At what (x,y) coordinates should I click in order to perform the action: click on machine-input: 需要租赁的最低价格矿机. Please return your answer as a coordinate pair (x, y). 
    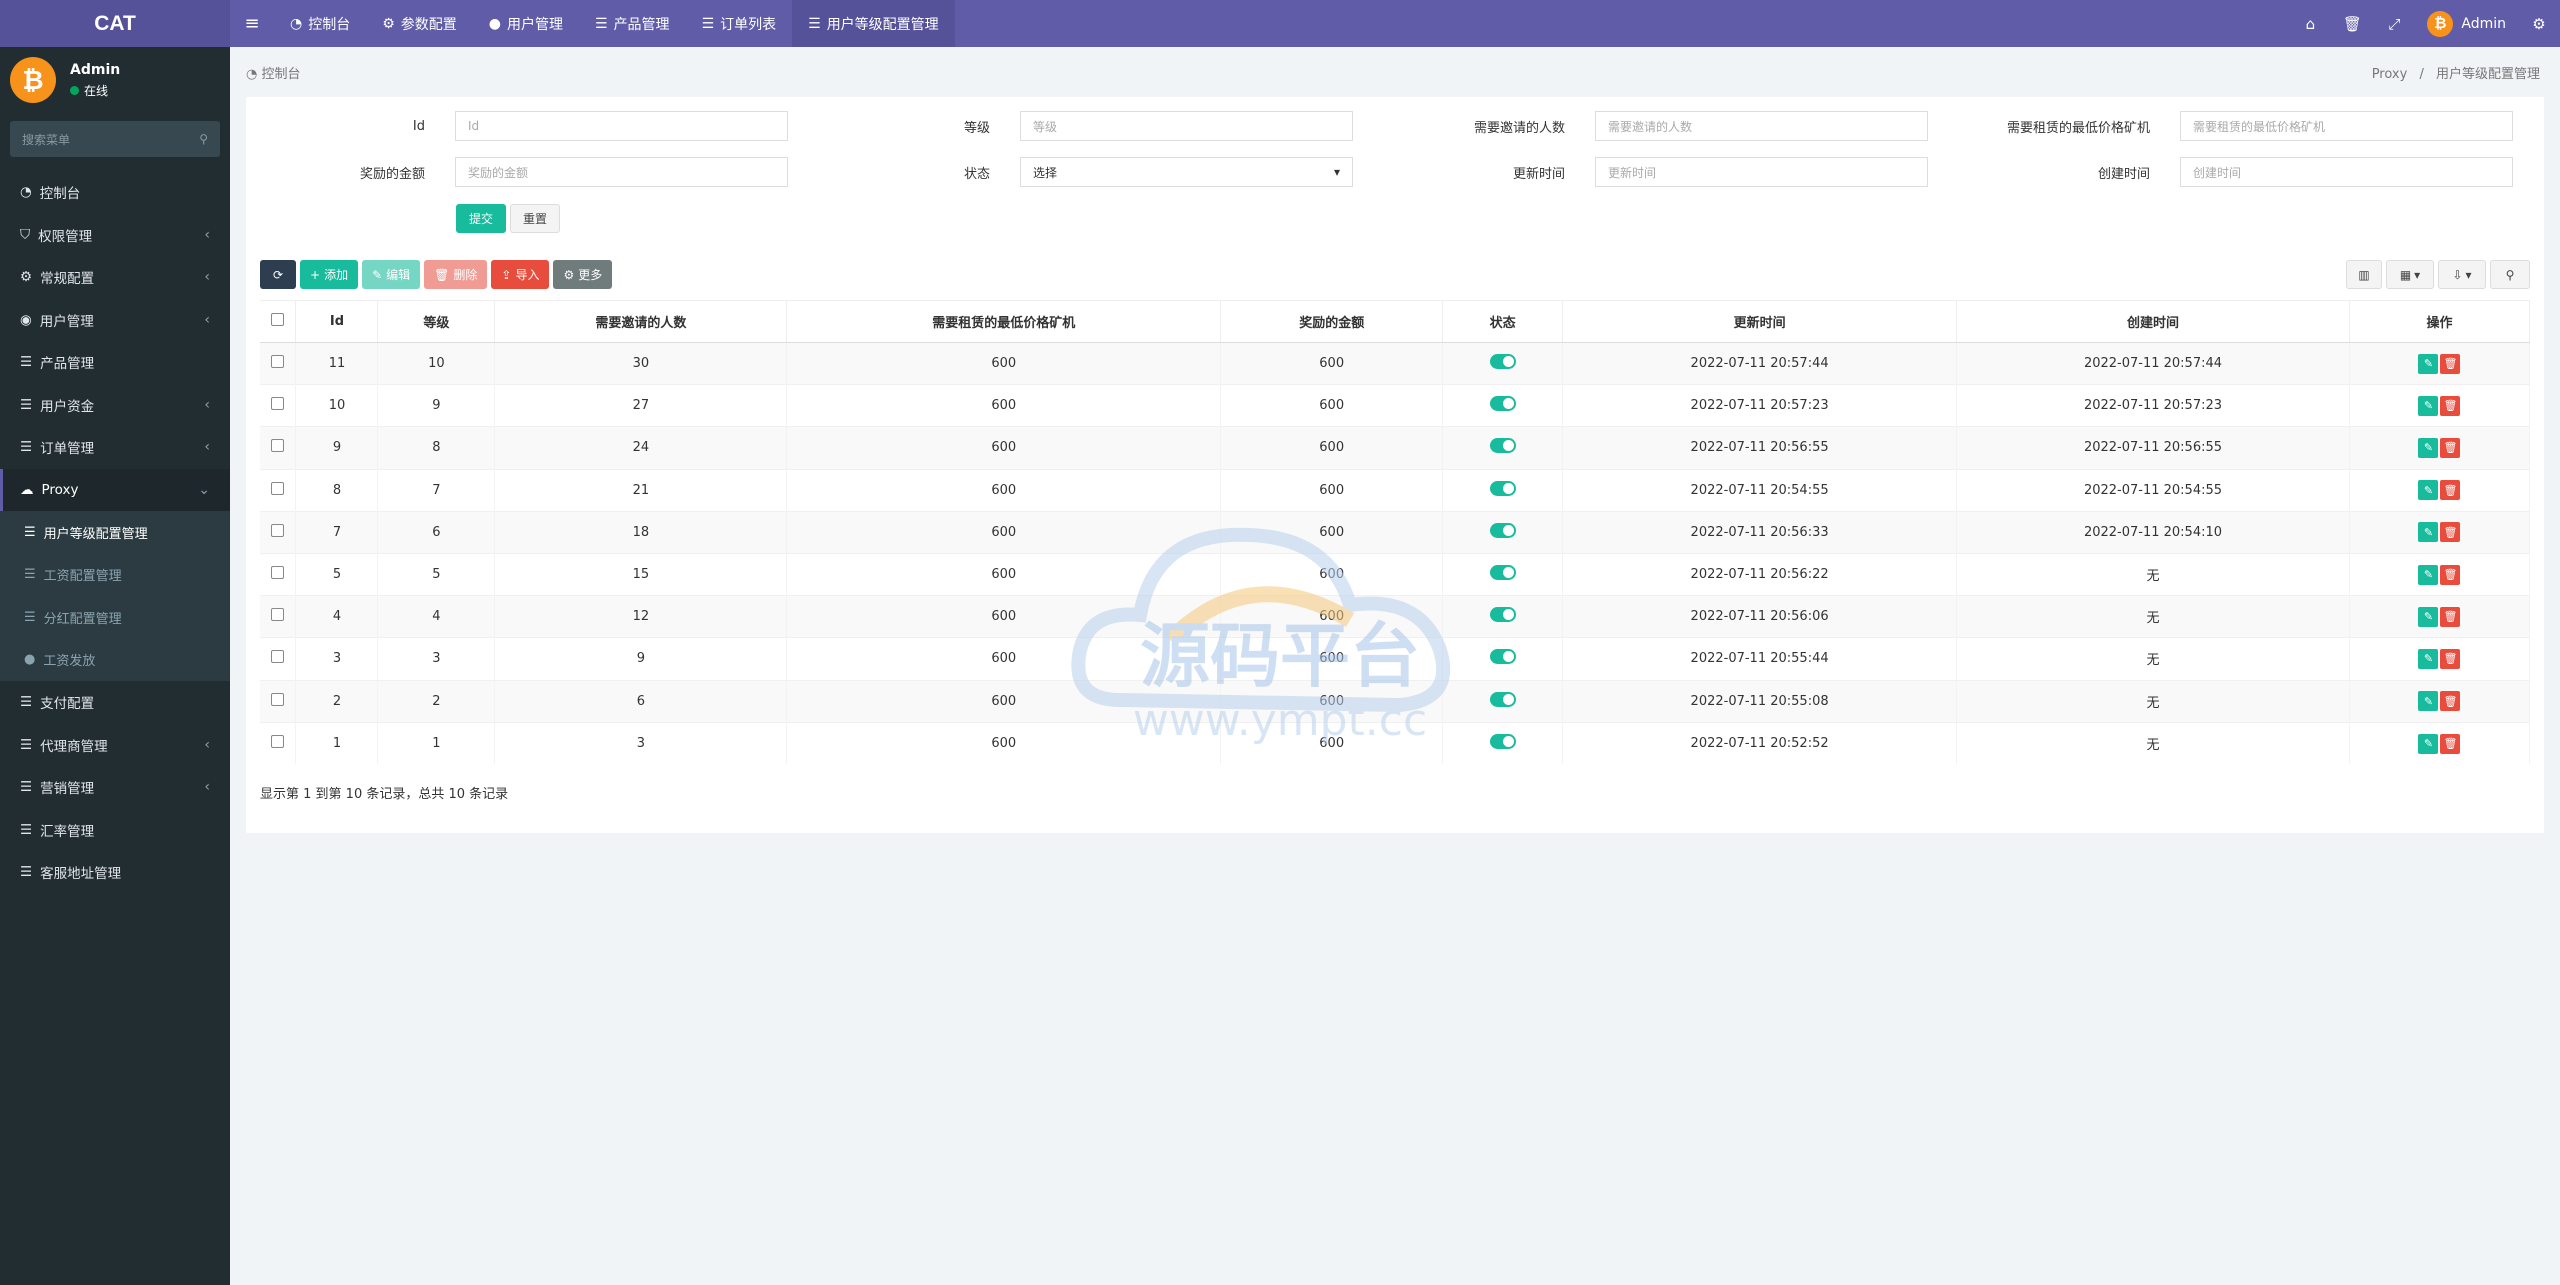
    Looking at the image, I should click on (2346, 126).